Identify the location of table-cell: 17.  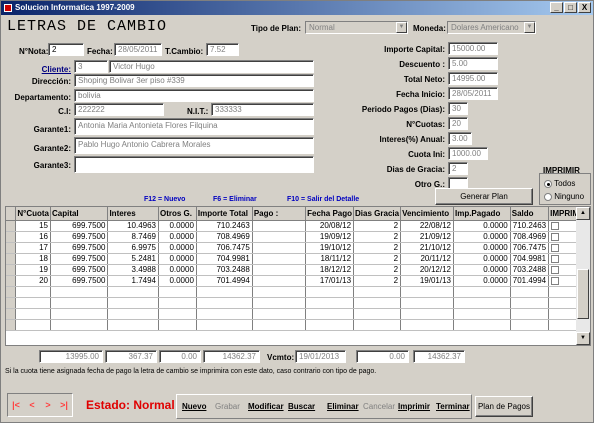
(33, 248).